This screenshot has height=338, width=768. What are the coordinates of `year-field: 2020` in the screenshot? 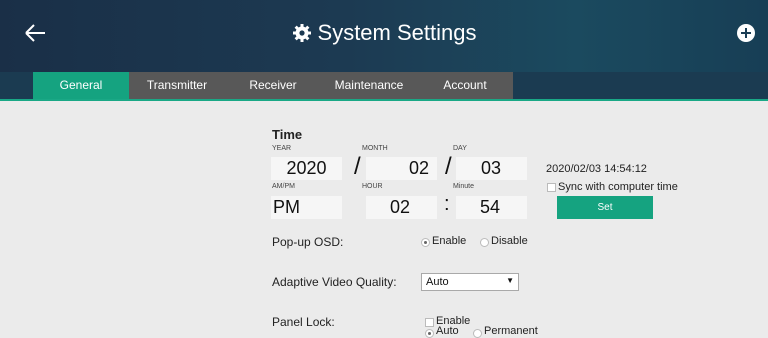 It's located at (306, 168).